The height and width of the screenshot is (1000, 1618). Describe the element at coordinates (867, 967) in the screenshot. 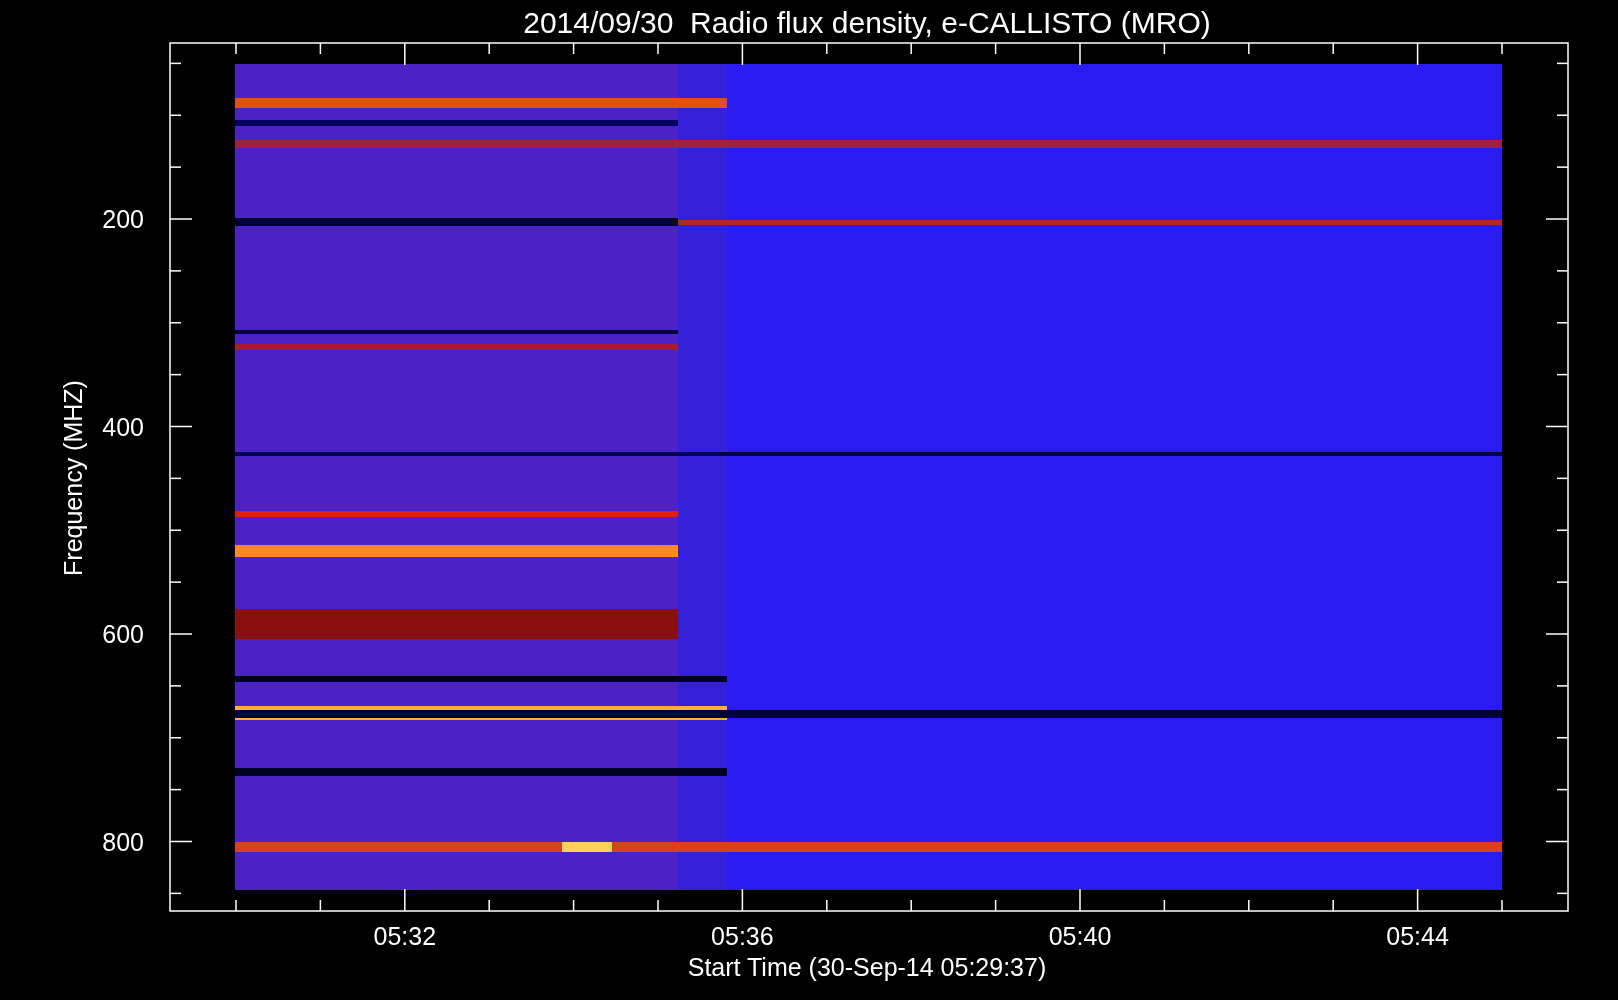

I see `x-axis-label: Start Time (30-Sep-14 05:29:37)` at that location.